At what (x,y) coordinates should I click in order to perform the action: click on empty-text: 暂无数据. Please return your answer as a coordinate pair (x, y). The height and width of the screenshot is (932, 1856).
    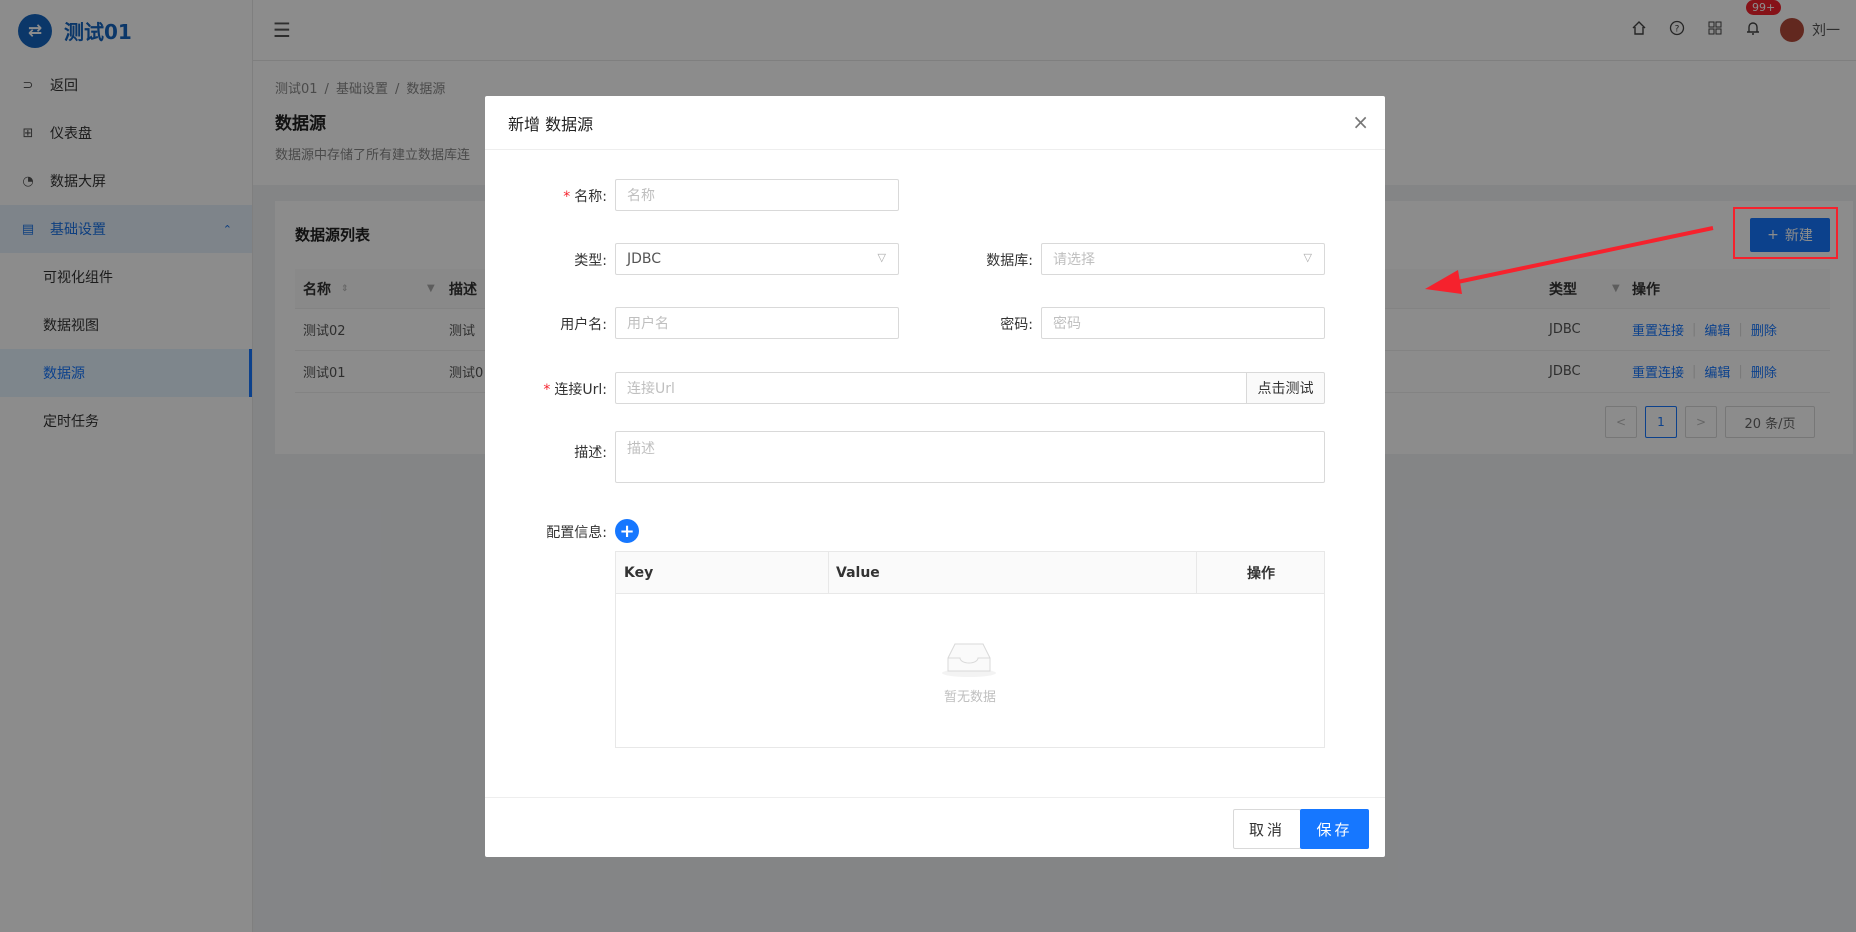
    Looking at the image, I should click on (969, 697).